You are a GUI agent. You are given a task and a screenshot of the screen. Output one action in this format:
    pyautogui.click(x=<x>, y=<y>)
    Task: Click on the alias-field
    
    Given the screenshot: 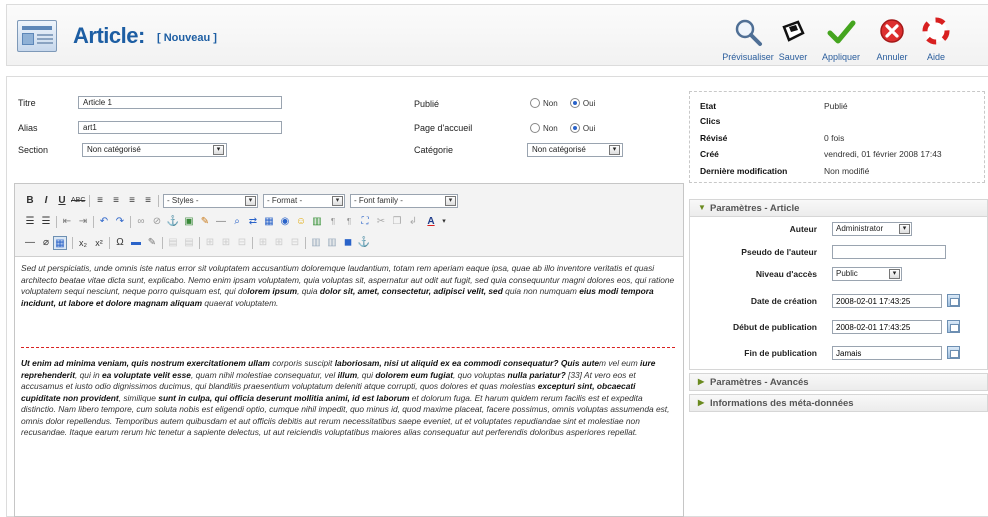 What is the action you would take?
    pyautogui.click(x=180, y=127)
    